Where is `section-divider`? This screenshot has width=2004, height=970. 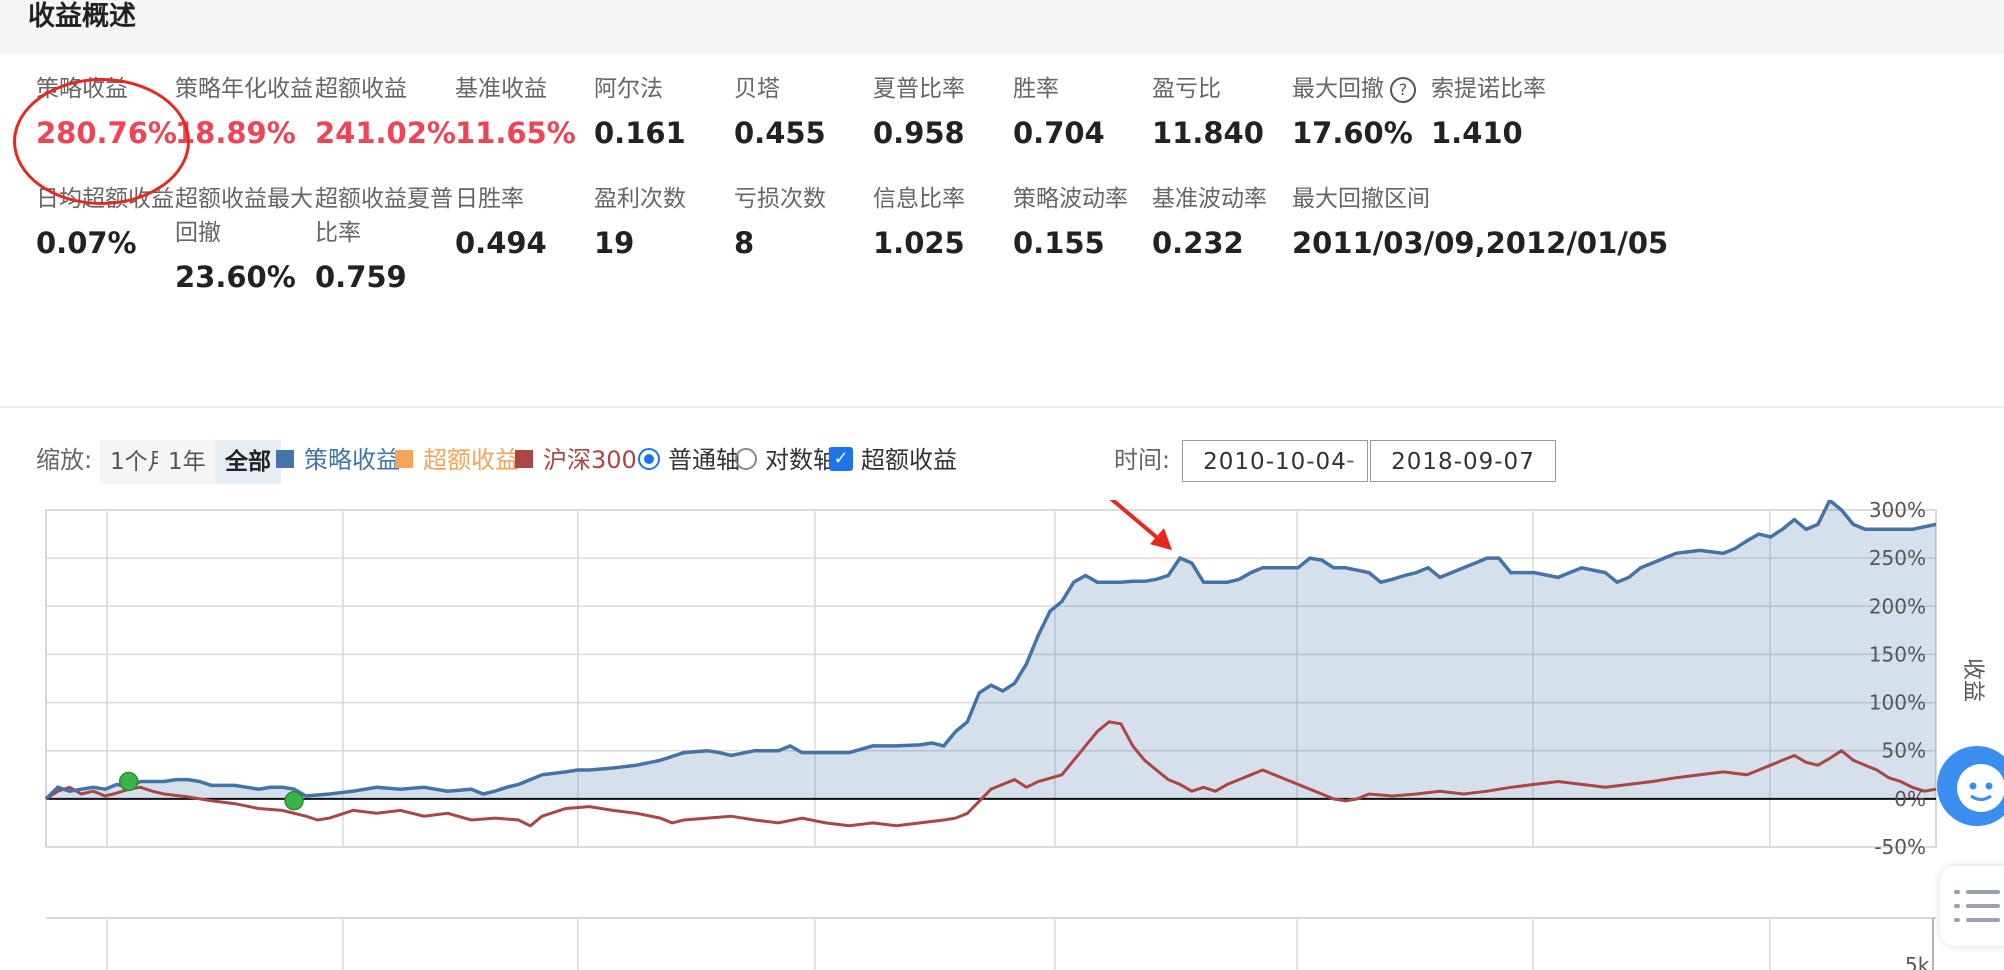 section-divider is located at coordinates (1002, 407).